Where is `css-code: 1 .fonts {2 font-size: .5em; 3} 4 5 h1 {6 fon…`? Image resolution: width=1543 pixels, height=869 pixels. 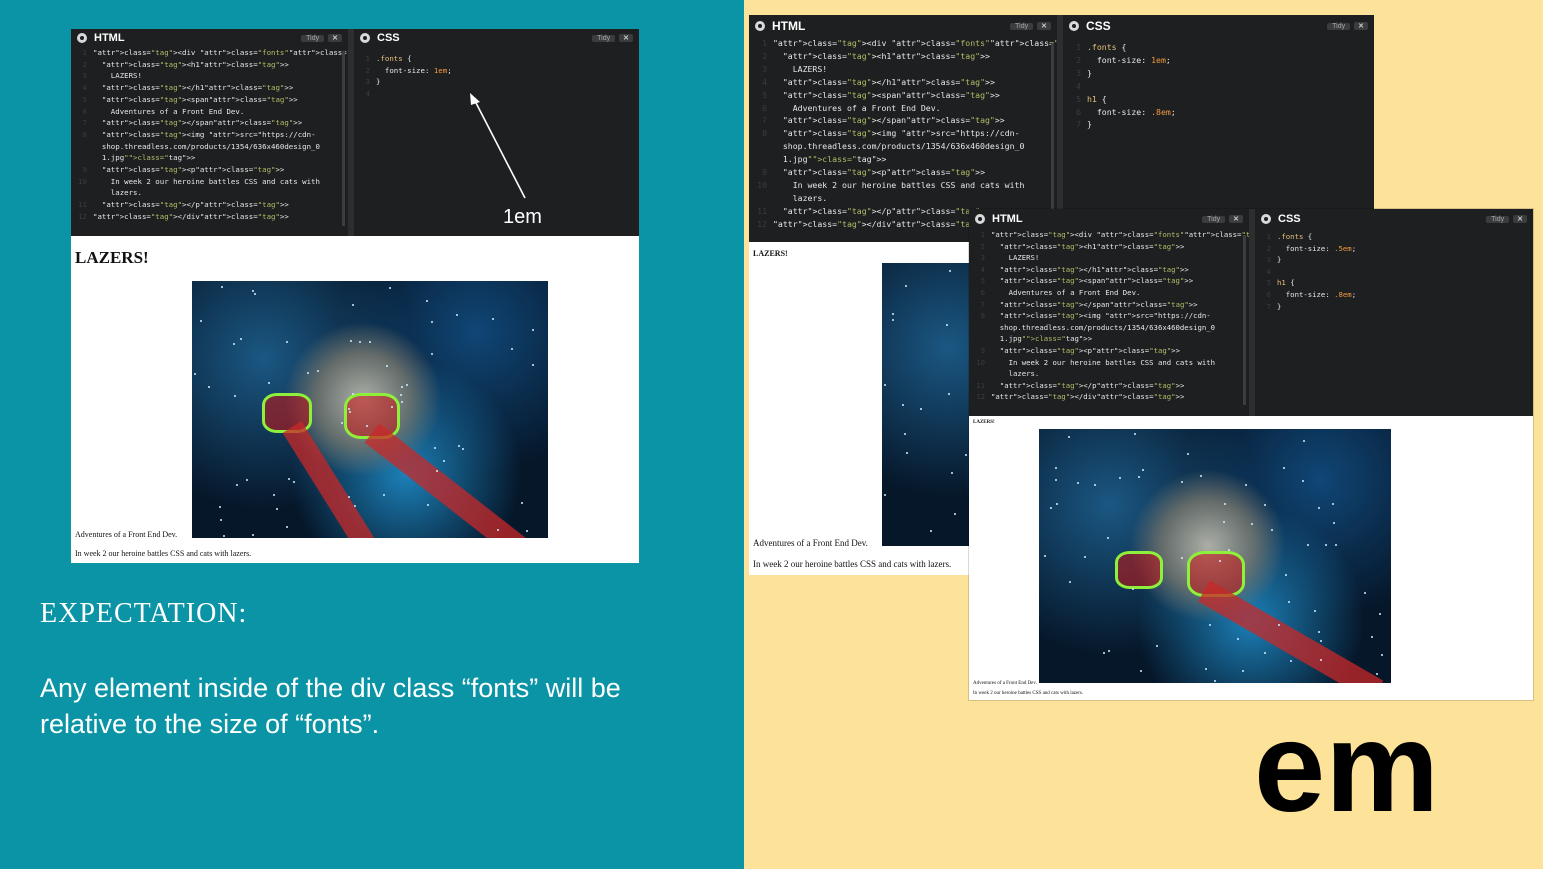
css-code: 1 .fonts {2 font-size: .5em; 3} 4 5 h1 {6 fon… is located at coordinates (1394, 271).